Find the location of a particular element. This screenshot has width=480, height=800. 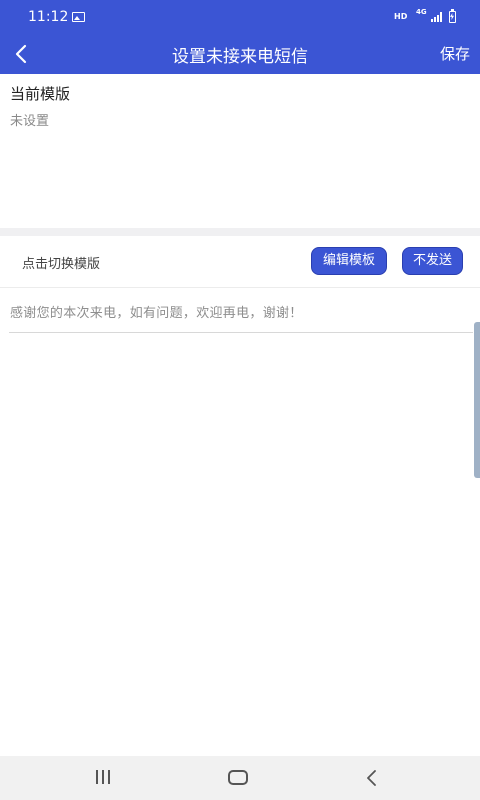

edit-template-button: 编辑模板 is located at coordinates (349, 261).